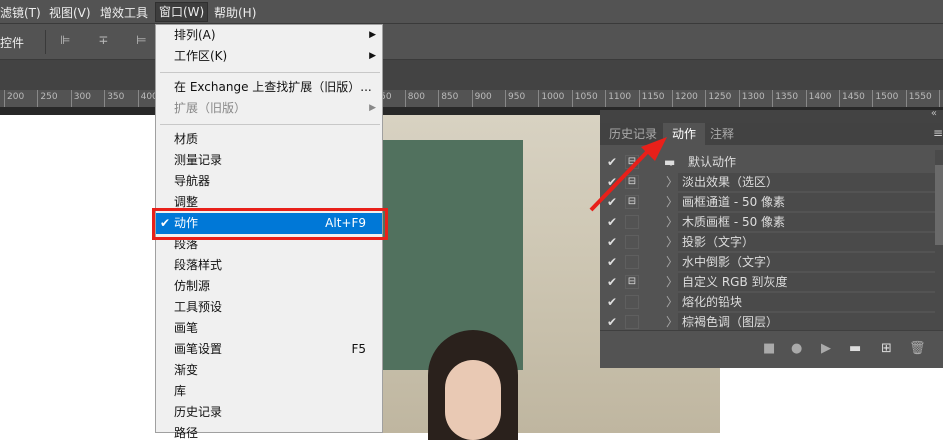 The width and height of the screenshot is (943, 444). What do you see at coordinates (917, 348) in the screenshot?
I see `trash-icon: 🗑` at bounding box center [917, 348].